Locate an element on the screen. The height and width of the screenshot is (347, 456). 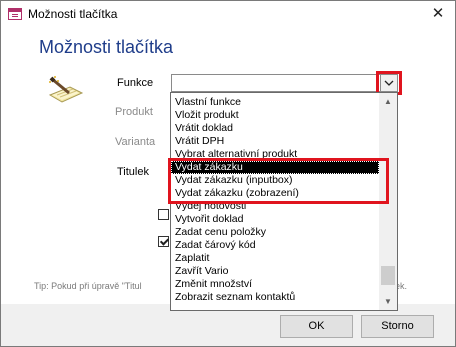
list-item: Vložit produkt is located at coordinates (207, 115).